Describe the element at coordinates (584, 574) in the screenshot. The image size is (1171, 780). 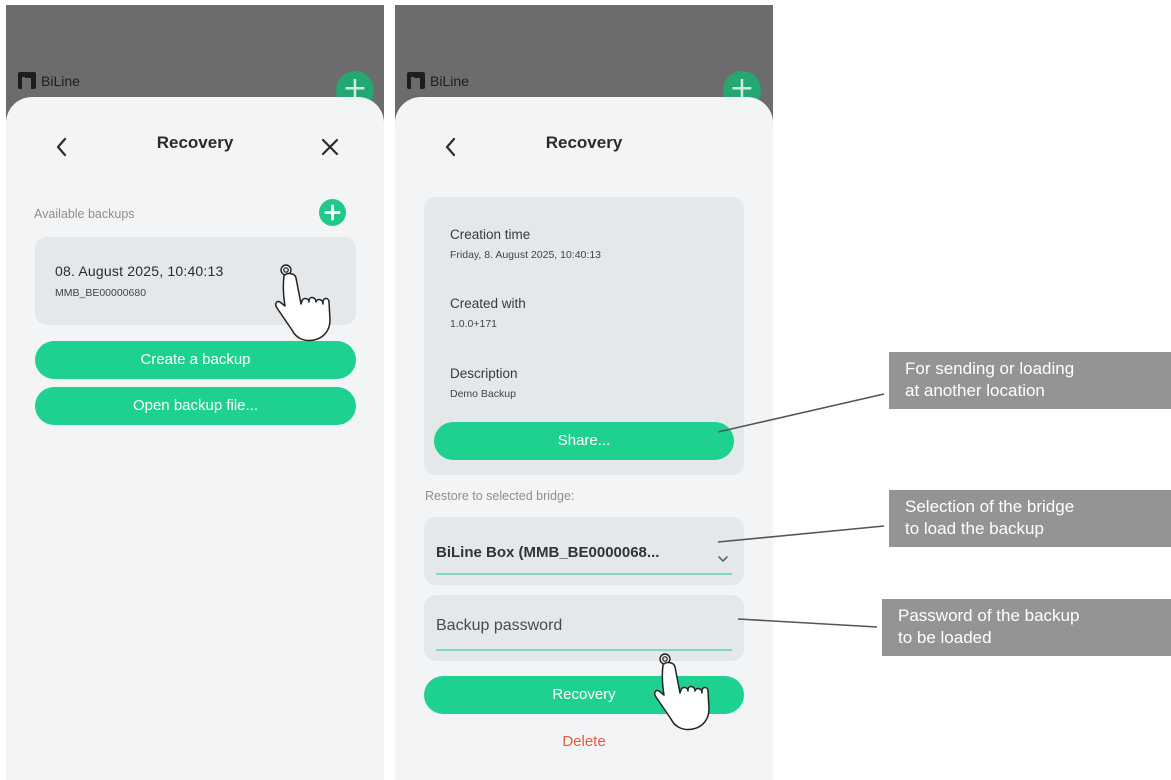
I see `bridge-select-underline` at that location.